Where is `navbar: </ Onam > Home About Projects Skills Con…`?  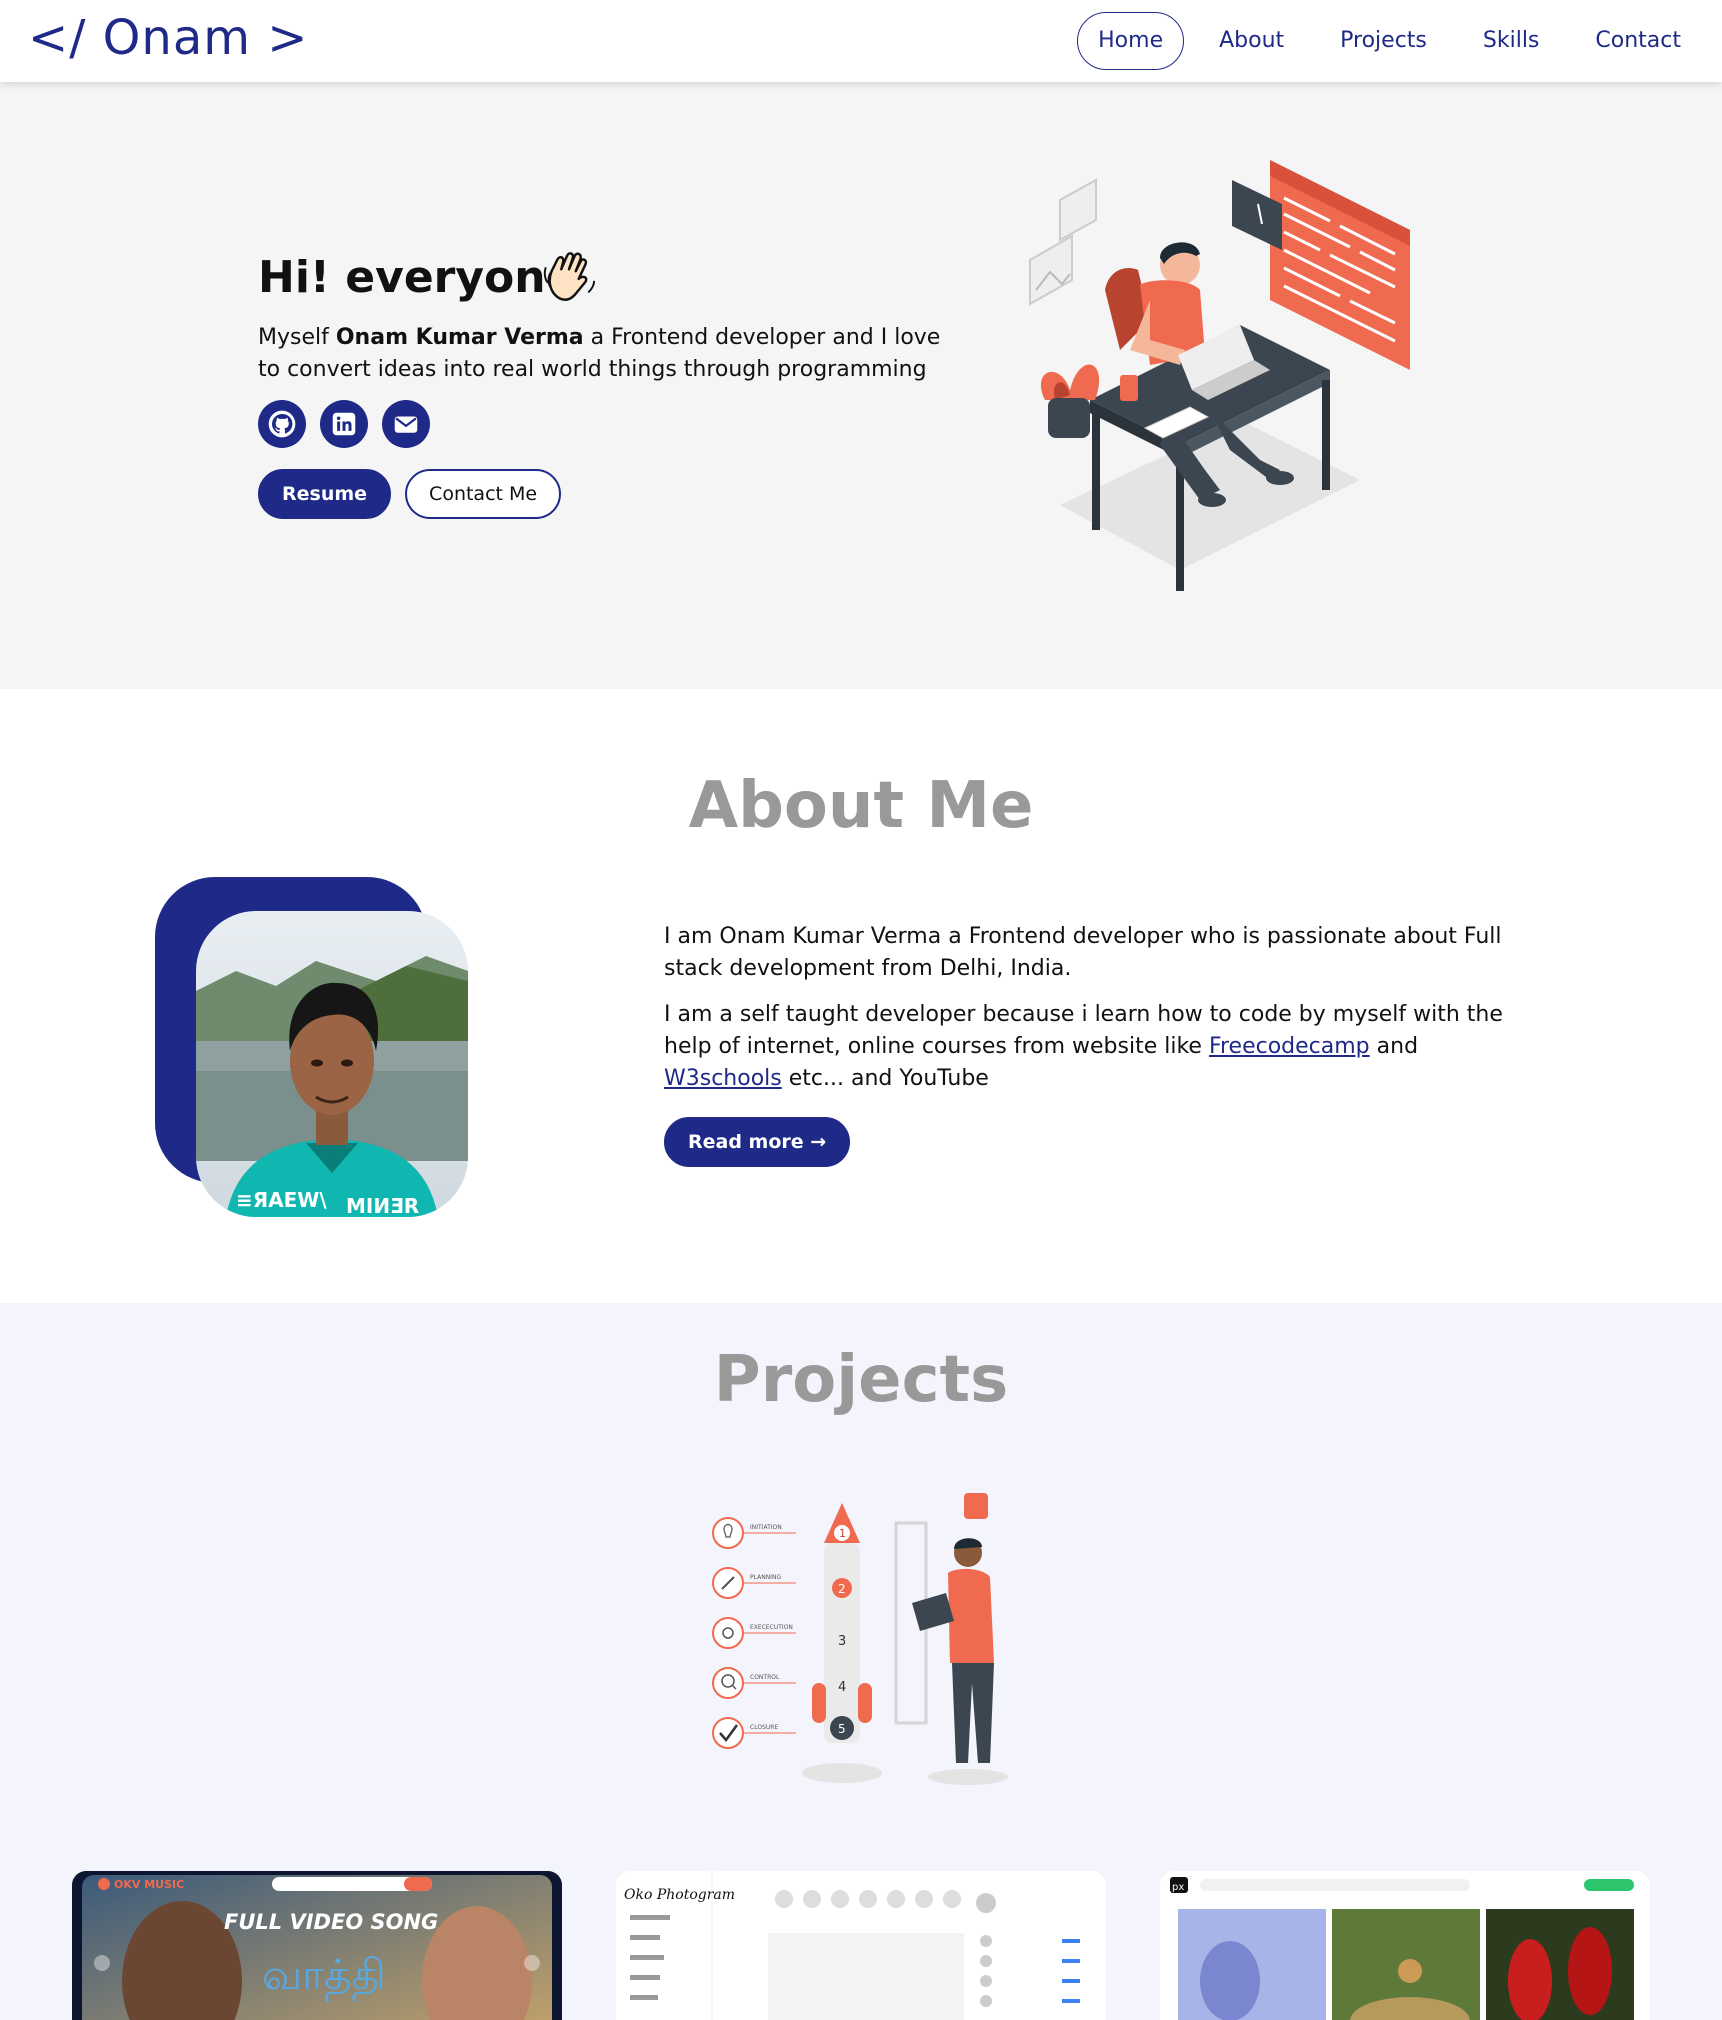 navbar: </ Onam > Home About Projects Skills Con… is located at coordinates (861, 41).